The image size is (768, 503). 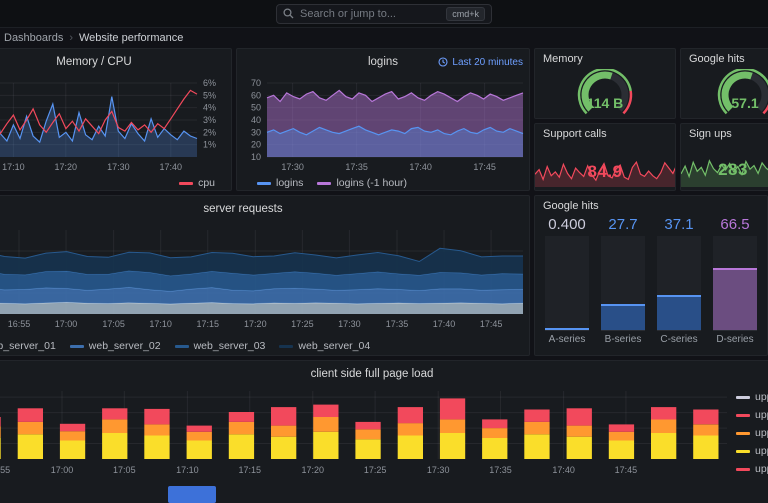 What do you see at coordinates (370, 13) in the screenshot?
I see `search-input` at bounding box center [370, 13].